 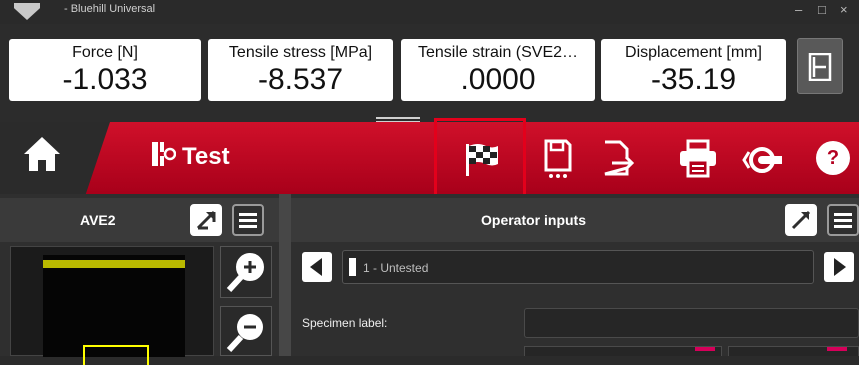 I want to click on right-panel-header: Operator inputs, so click(x=575, y=220).